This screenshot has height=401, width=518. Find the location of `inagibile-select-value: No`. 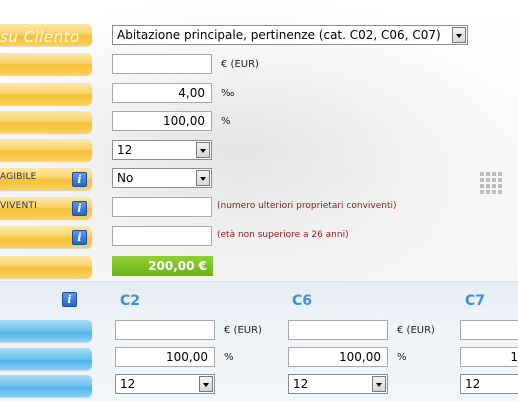

inagibile-select-value: No is located at coordinates (125, 178).